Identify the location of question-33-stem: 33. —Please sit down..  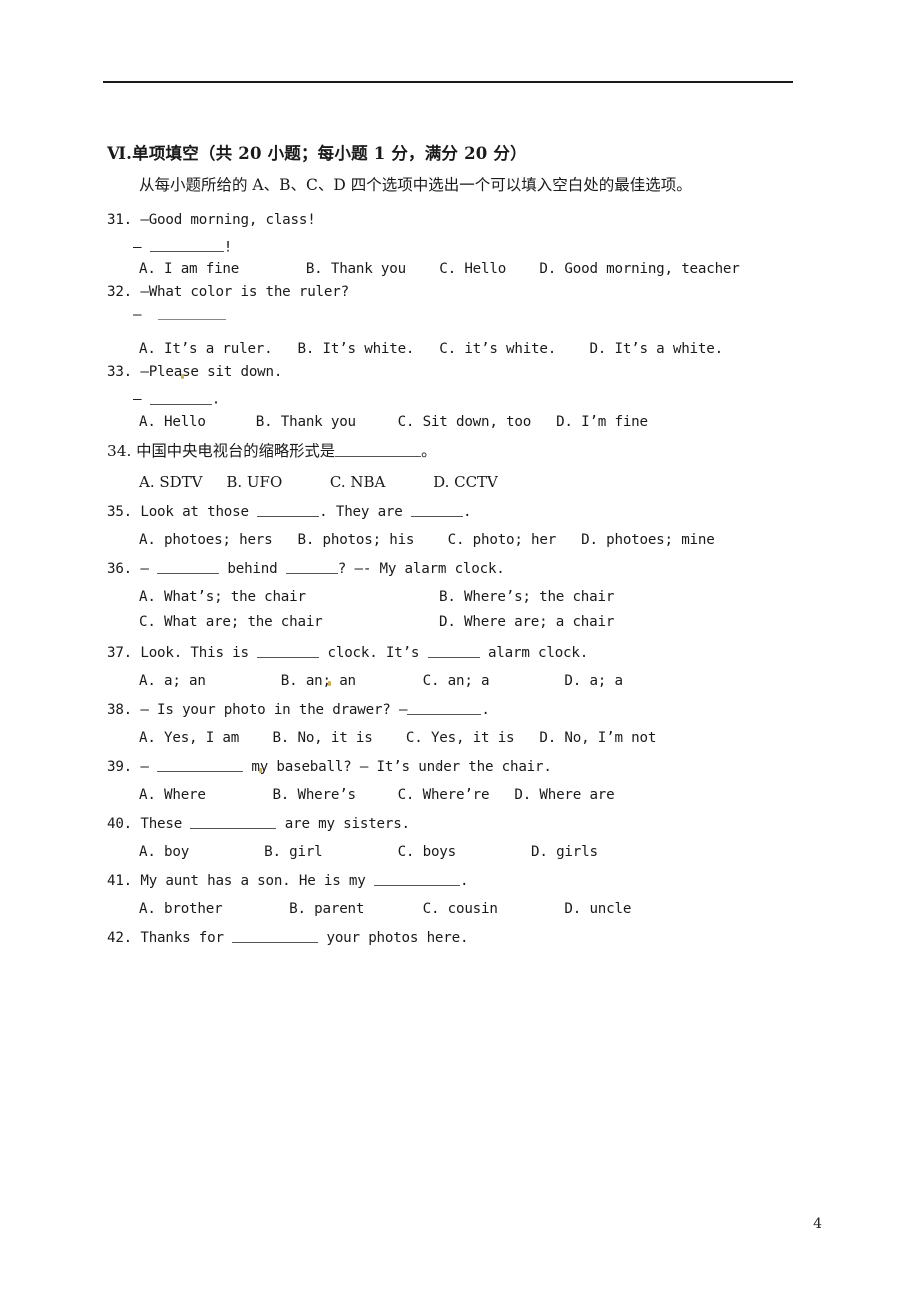
(465, 372).